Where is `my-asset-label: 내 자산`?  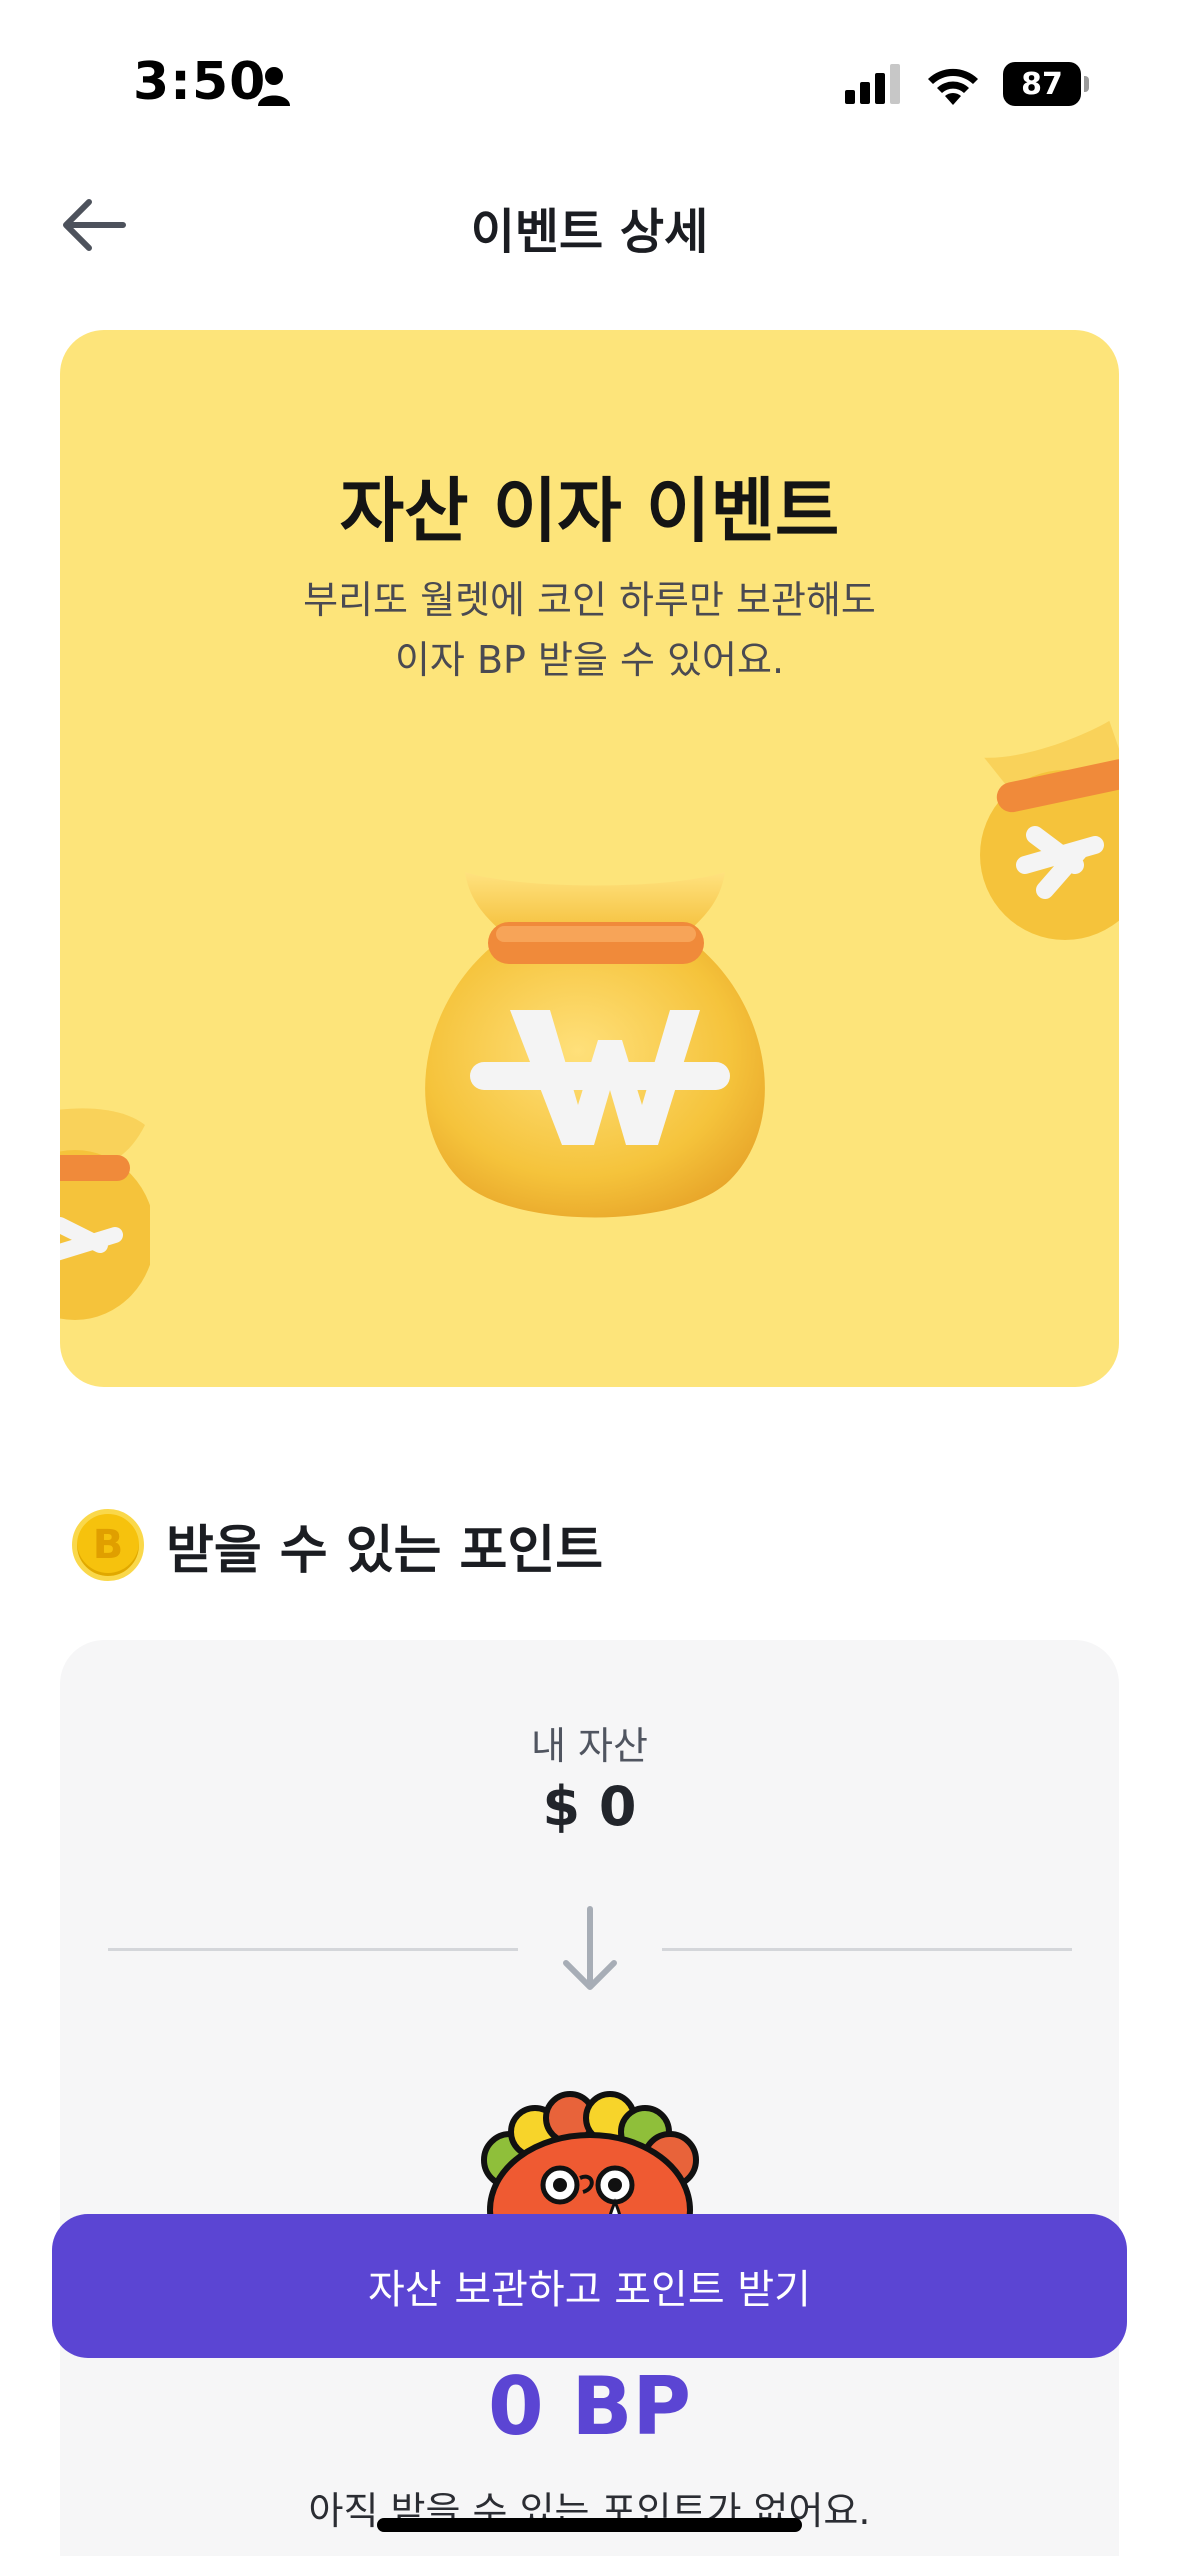
my-asset-label: 내 자산 is located at coordinates (589, 1746).